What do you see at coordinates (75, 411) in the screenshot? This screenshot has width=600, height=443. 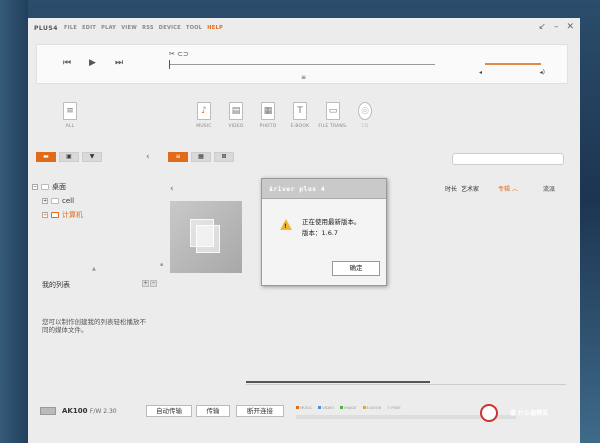 I see `device-model: AK100` at bounding box center [75, 411].